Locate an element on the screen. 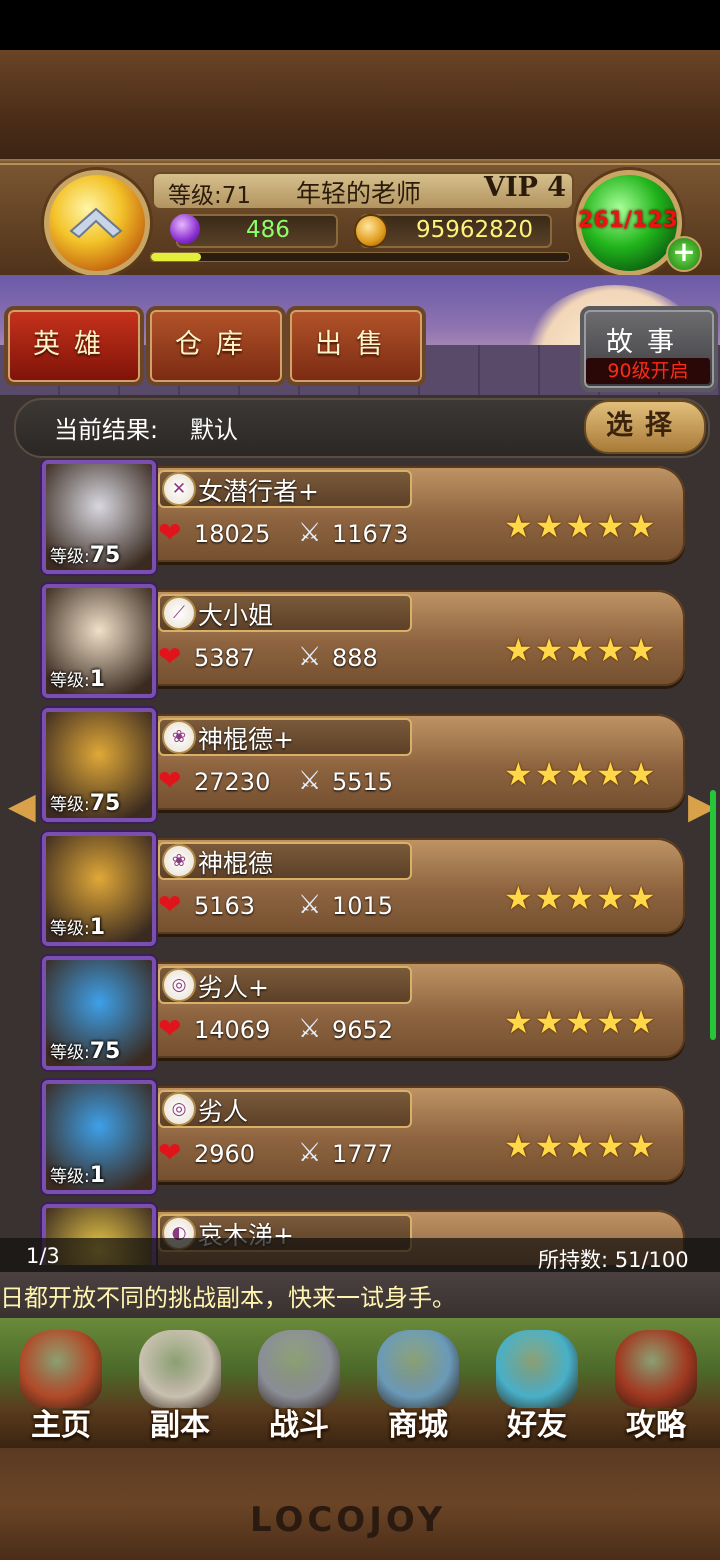  dagger-icon: ✕ is located at coordinates (179, 489).